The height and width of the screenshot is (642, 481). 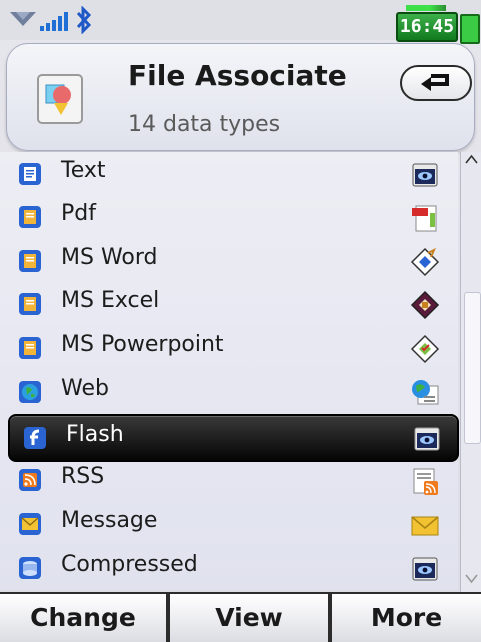 I want to click on list-item-selected: Flash, so click(x=233, y=438).